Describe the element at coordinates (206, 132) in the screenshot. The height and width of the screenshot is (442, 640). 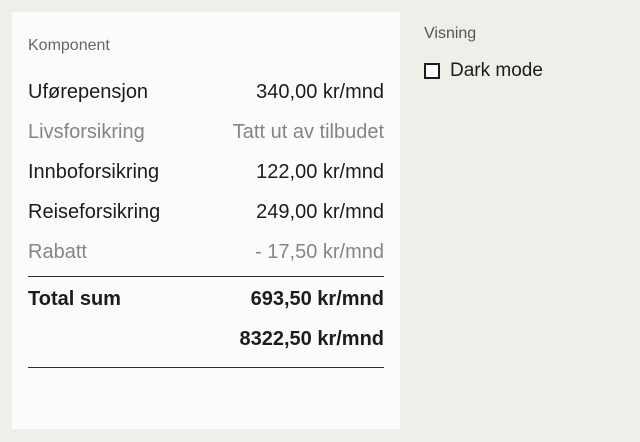
I see `row-livsforsikring: Livsforsikring Tatt ut av tilbudet` at that location.